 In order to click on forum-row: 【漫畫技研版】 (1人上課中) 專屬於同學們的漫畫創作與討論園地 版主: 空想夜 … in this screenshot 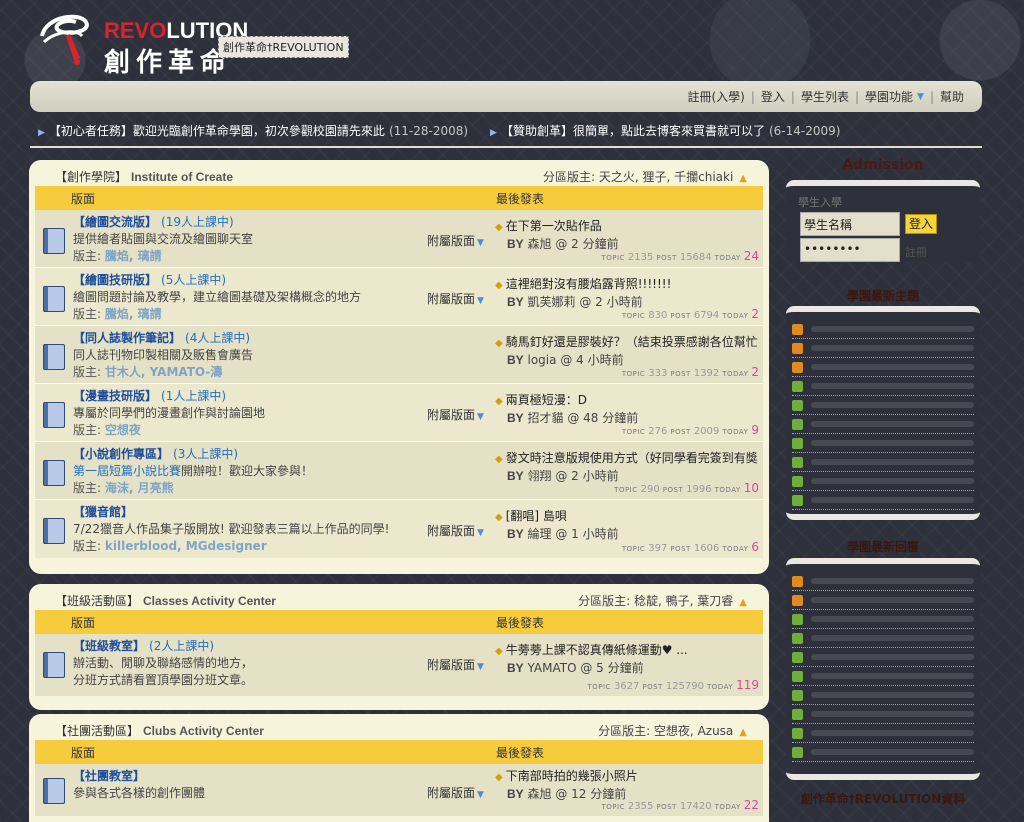, I will do `click(399, 413)`.